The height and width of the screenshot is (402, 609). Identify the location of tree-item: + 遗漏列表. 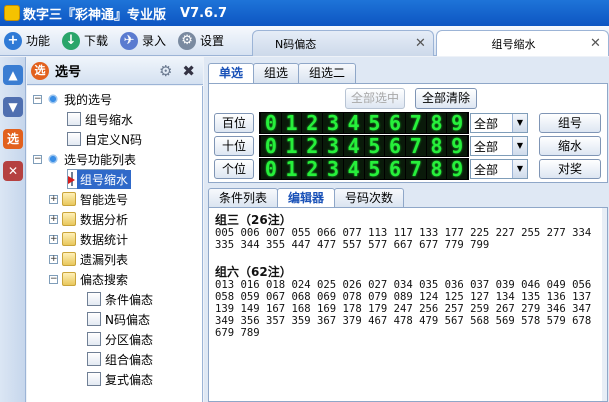
(88, 259).